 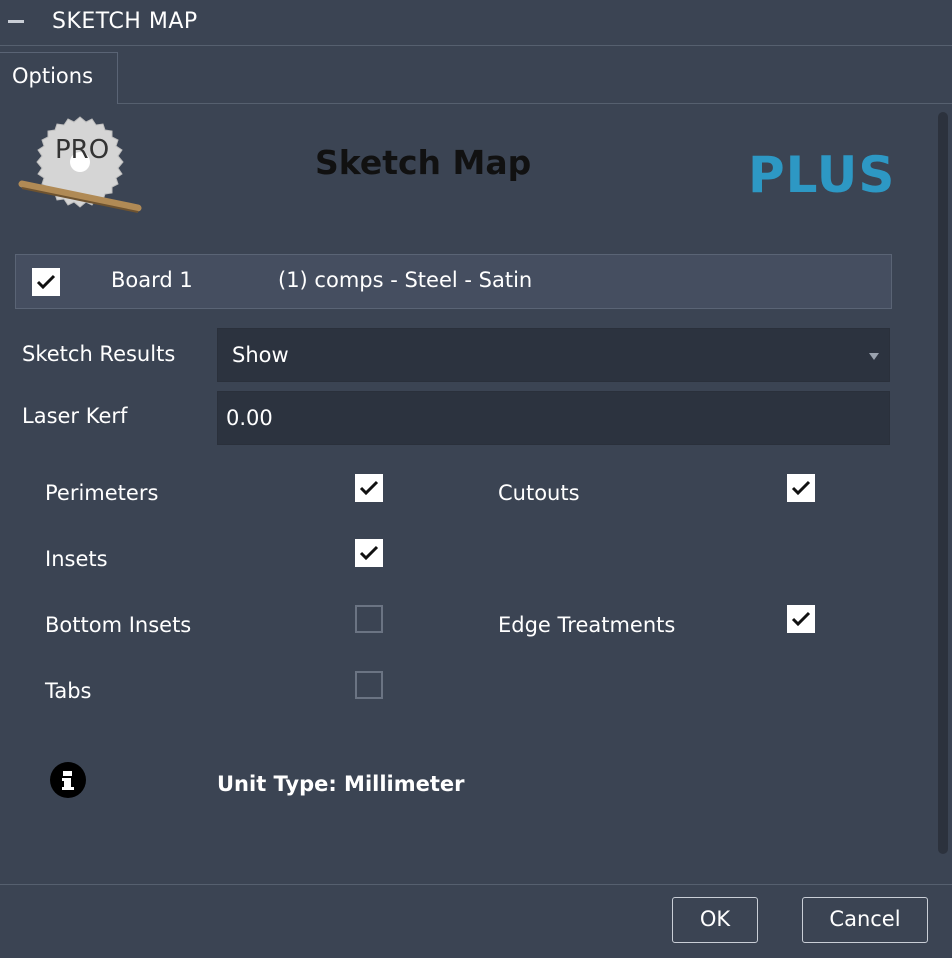 I want to click on insets-checkbox, so click(x=369, y=553).